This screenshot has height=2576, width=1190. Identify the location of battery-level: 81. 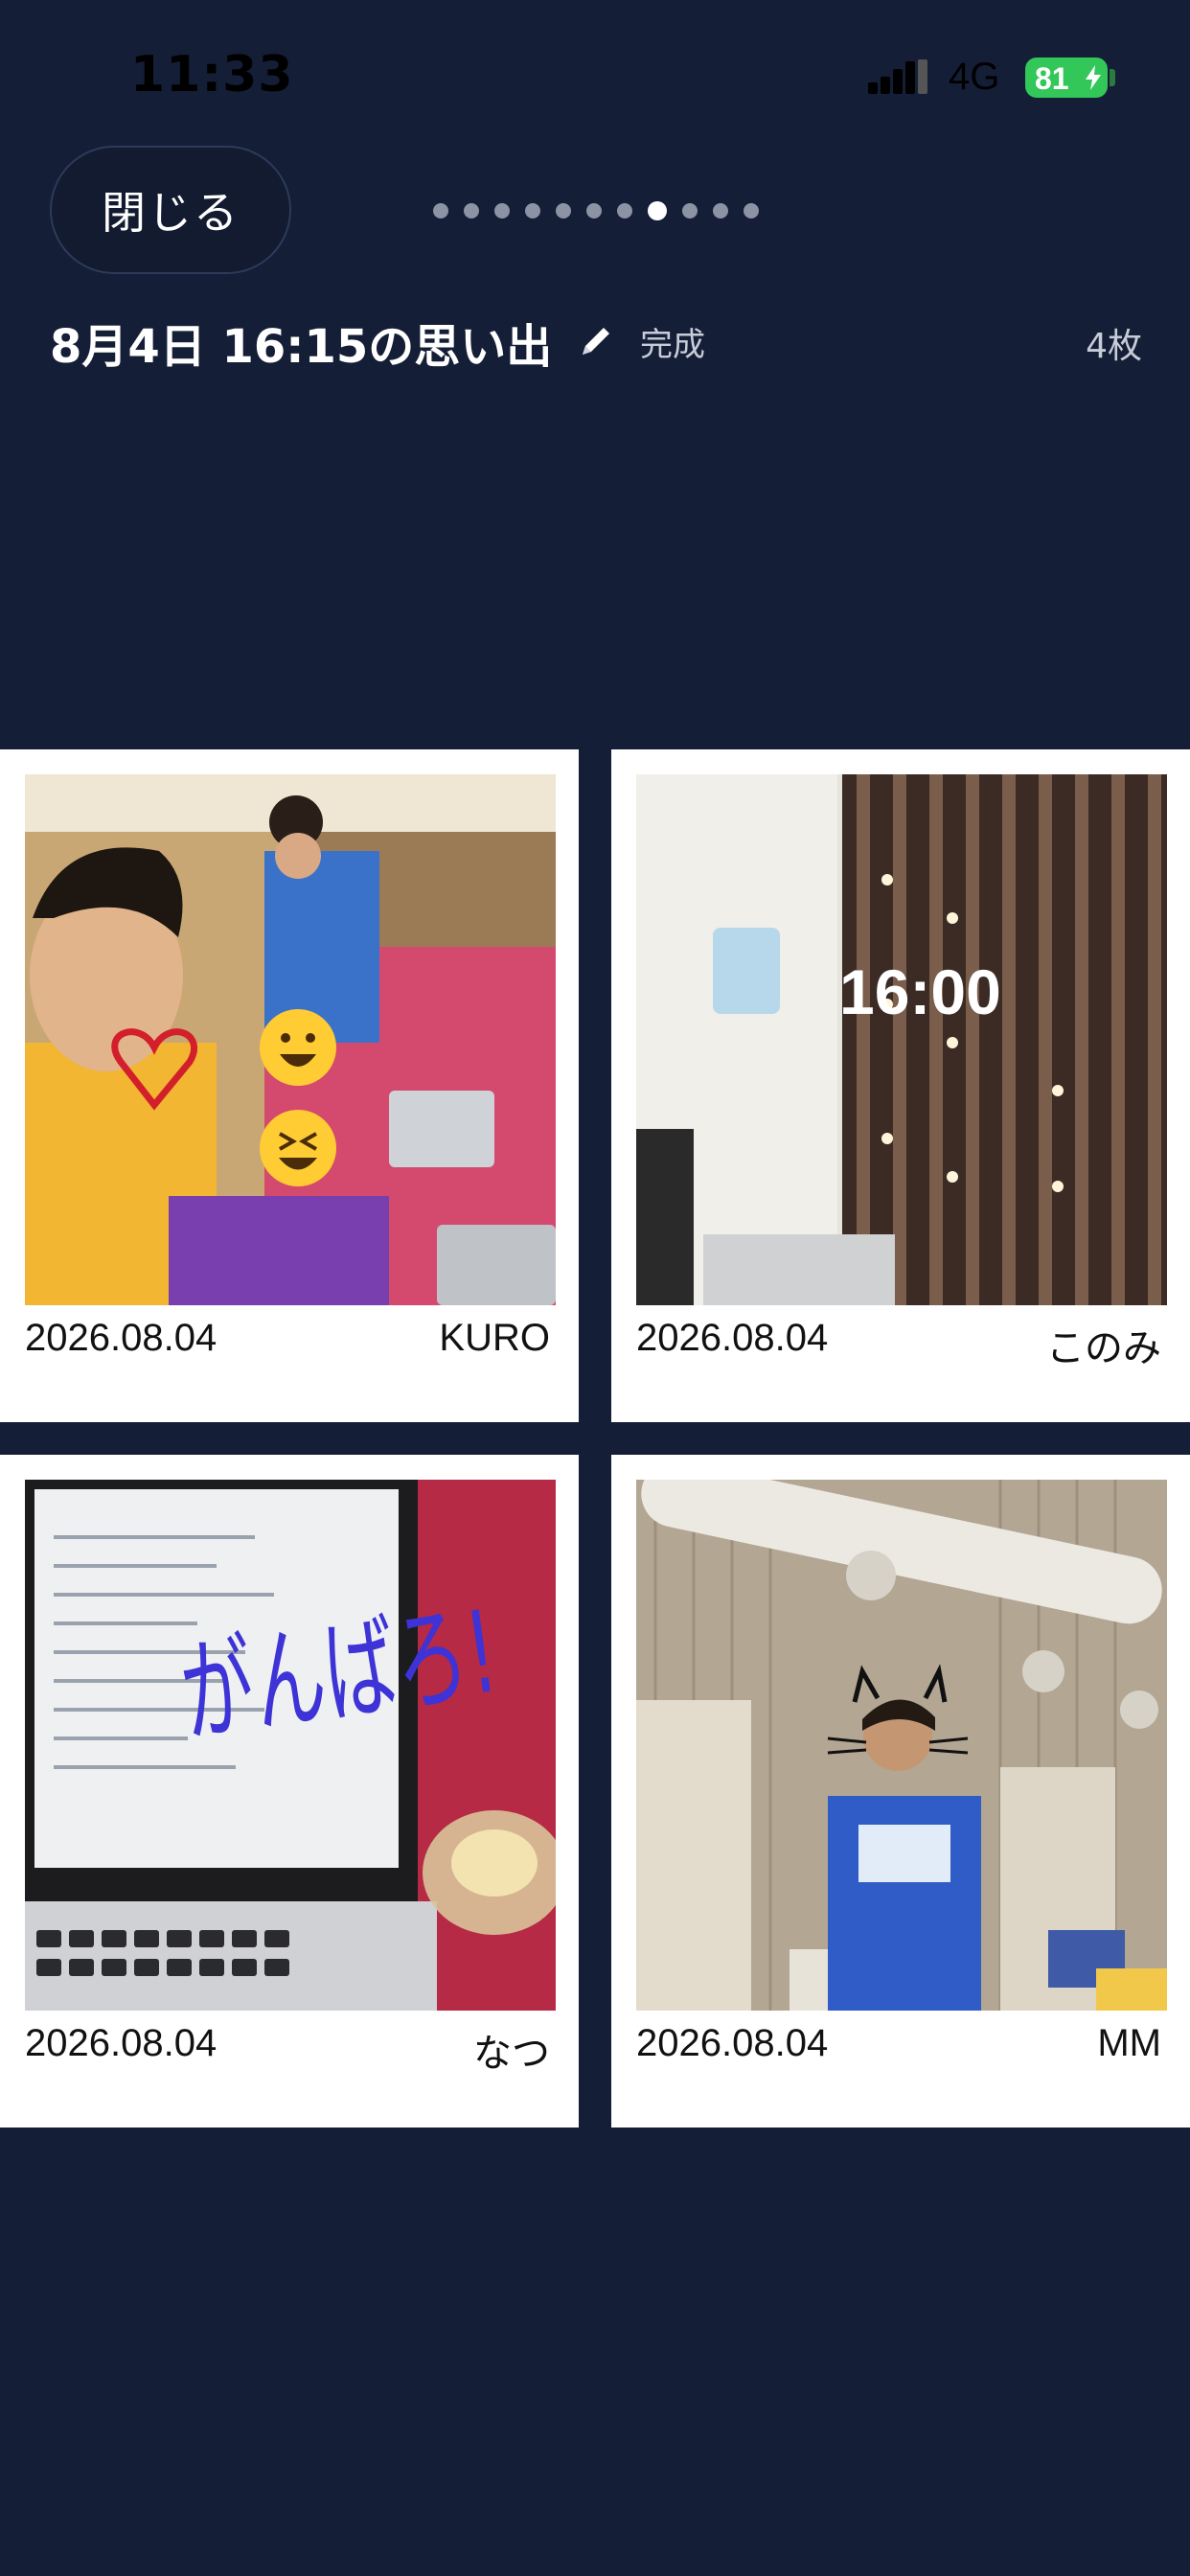
(1052, 78).